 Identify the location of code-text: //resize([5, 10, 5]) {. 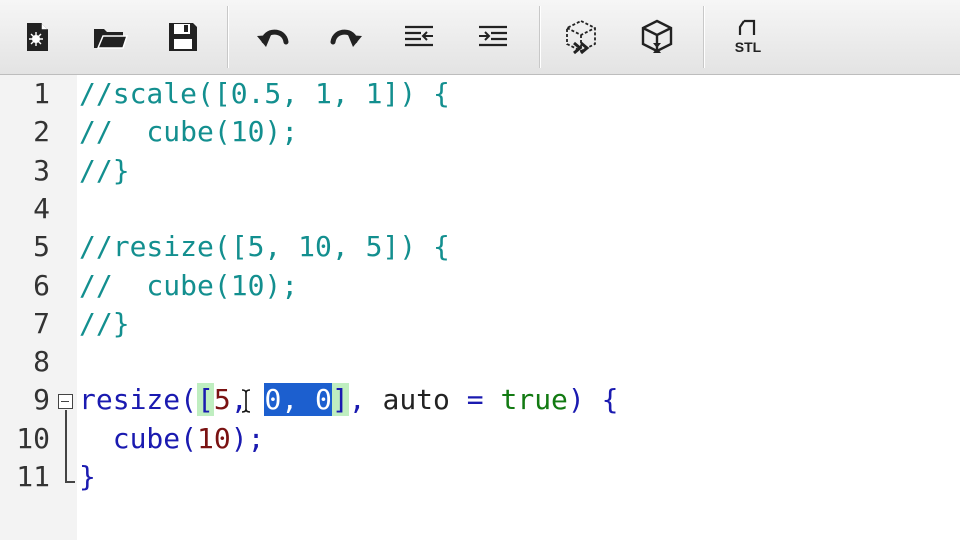
(264, 247).